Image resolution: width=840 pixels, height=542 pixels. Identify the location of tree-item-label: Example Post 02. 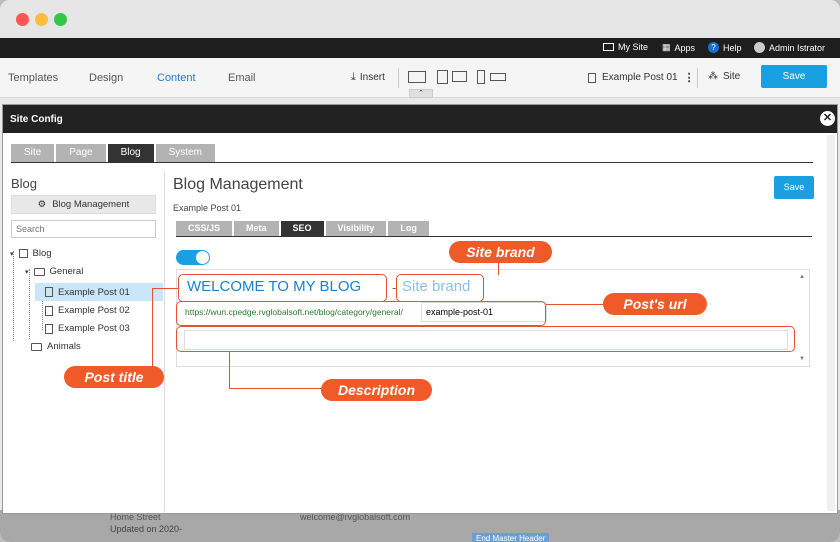
(94, 310).